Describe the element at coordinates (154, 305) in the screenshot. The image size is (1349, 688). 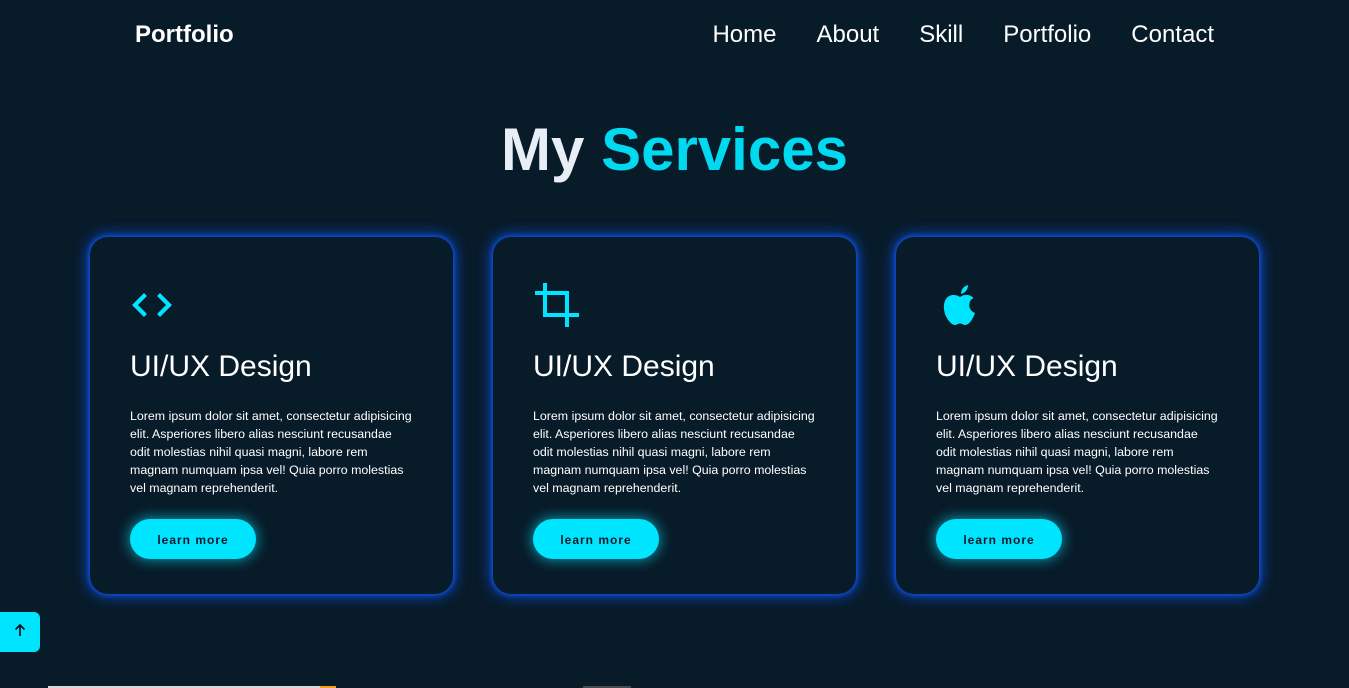
I see `code-icon` at that location.